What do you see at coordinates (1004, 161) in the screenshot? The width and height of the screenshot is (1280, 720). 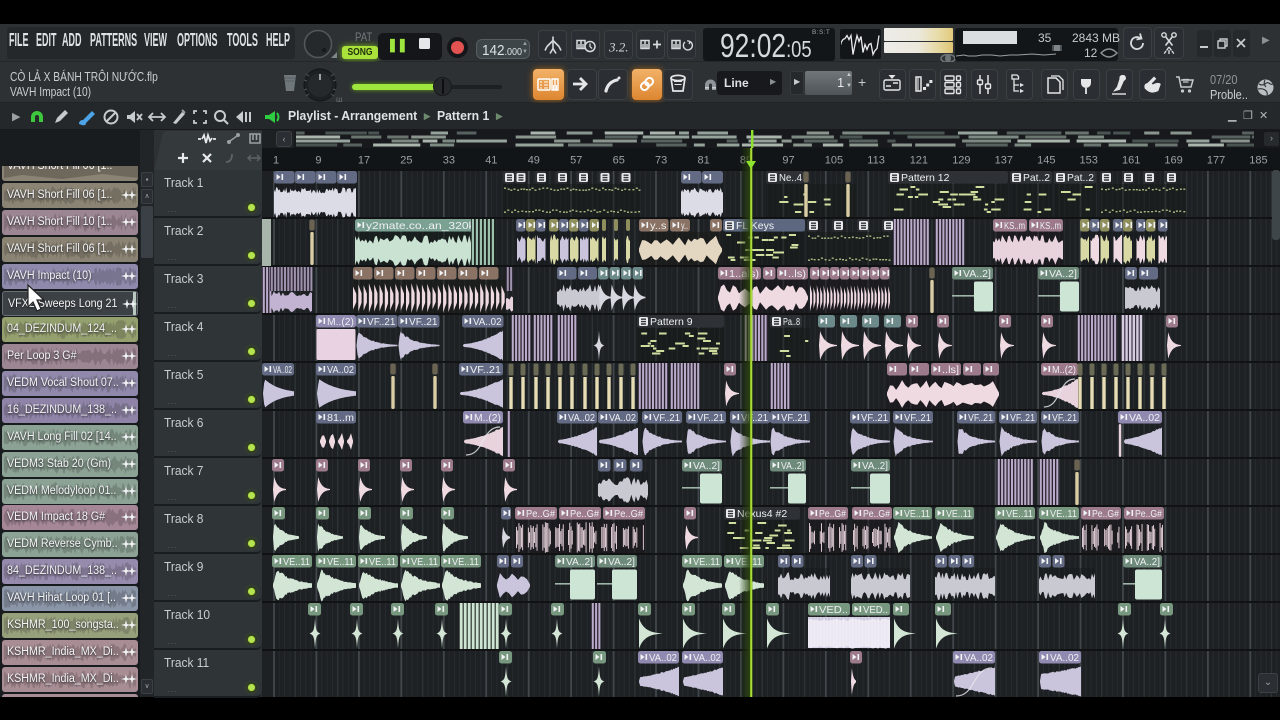 I see `svg-text: 137` at bounding box center [1004, 161].